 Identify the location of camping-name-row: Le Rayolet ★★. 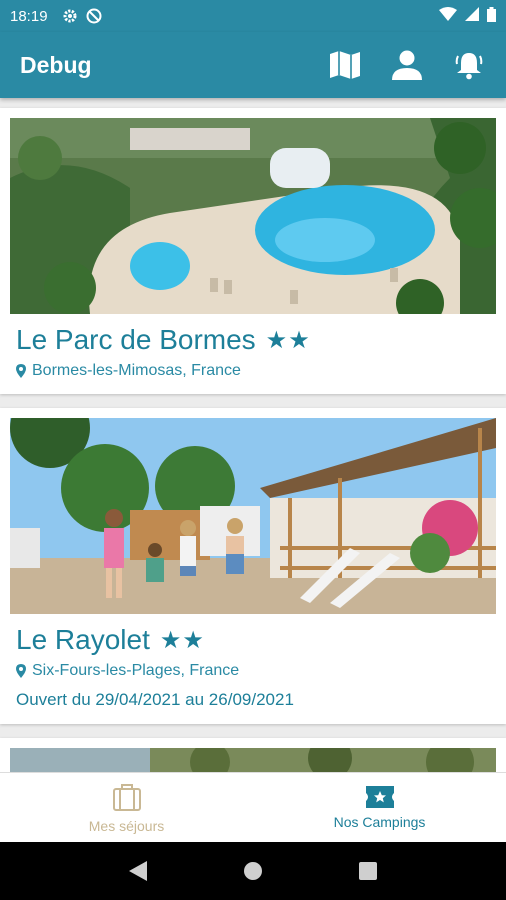
(253, 640).